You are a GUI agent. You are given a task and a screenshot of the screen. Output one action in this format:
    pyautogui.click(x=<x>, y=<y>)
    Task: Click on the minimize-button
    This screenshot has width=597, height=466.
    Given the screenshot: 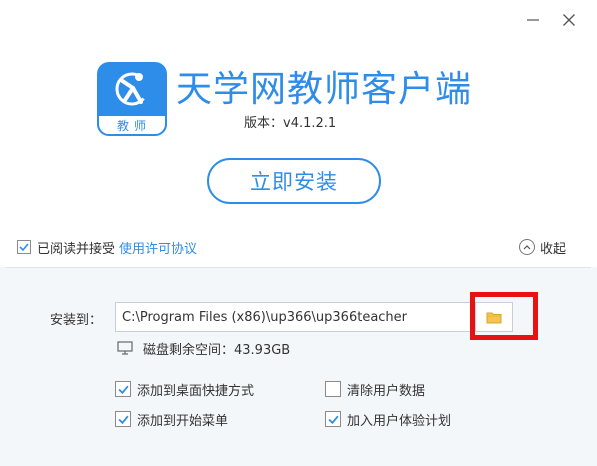 What is the action you would take?
    pyautogui.click(x=533, y=20)
    